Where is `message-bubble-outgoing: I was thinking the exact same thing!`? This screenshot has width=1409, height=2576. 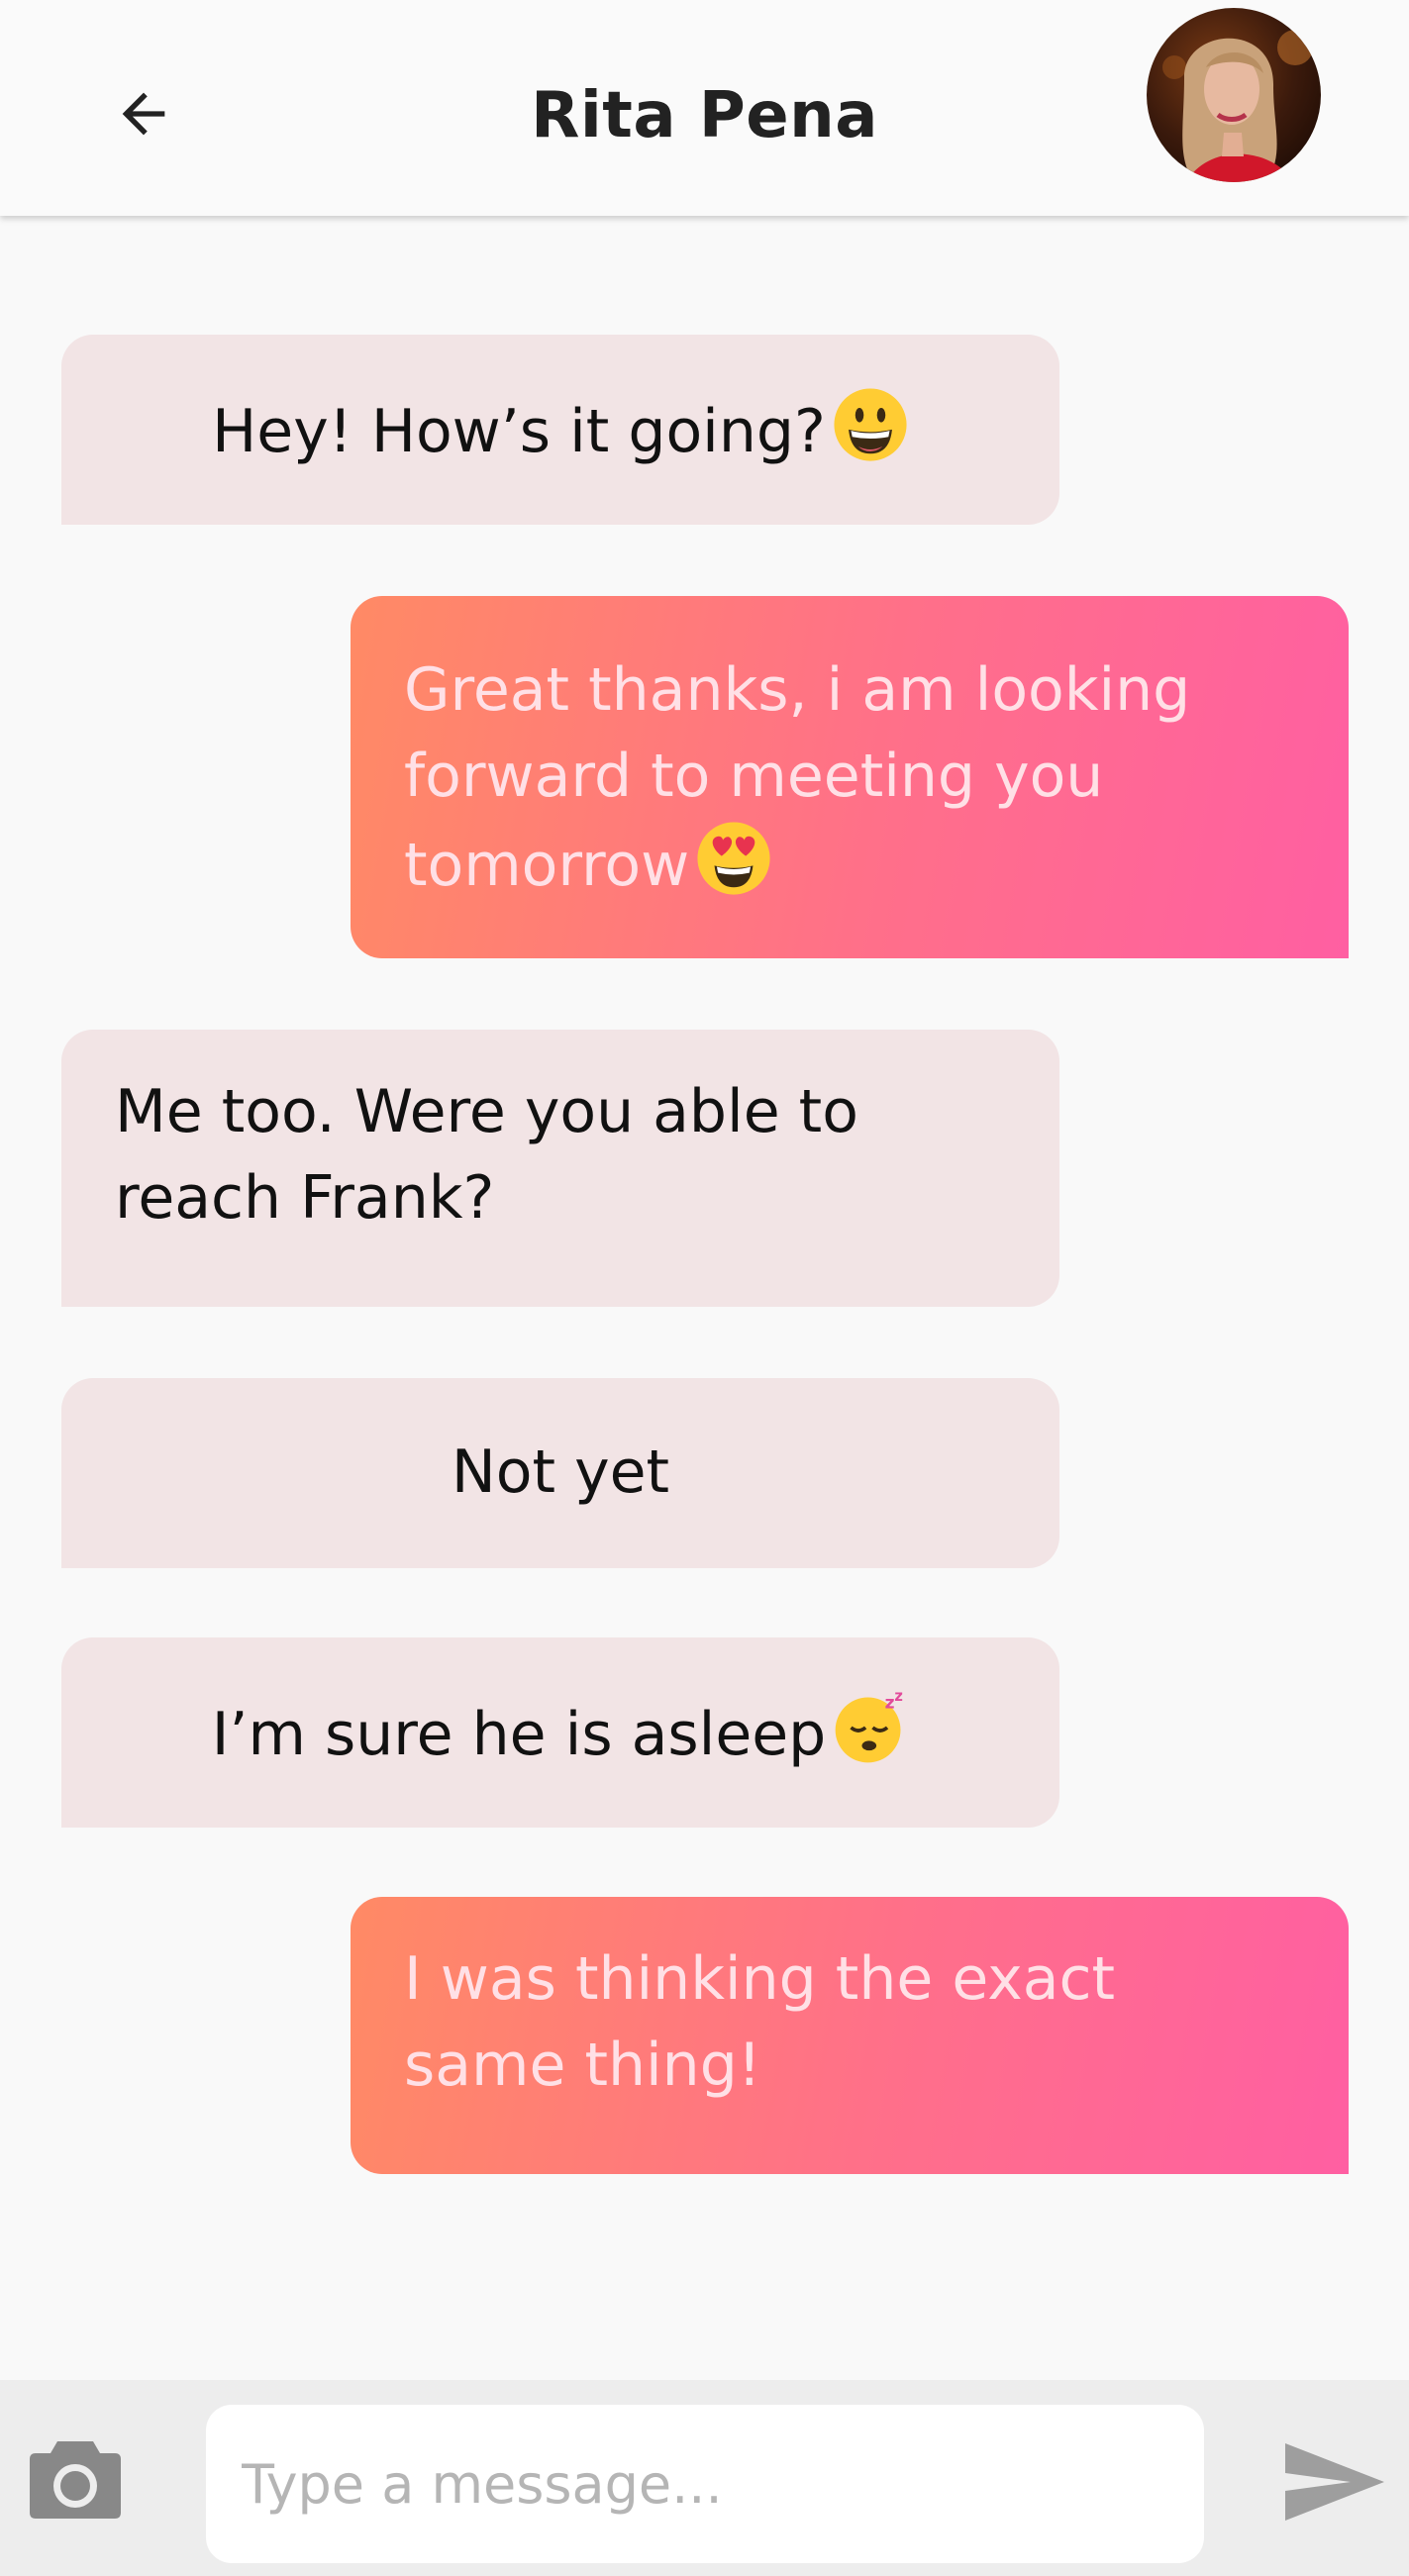
message-bubble-outgoing: I was thinking the exact same thing! is located at coordinates (850, 2036).